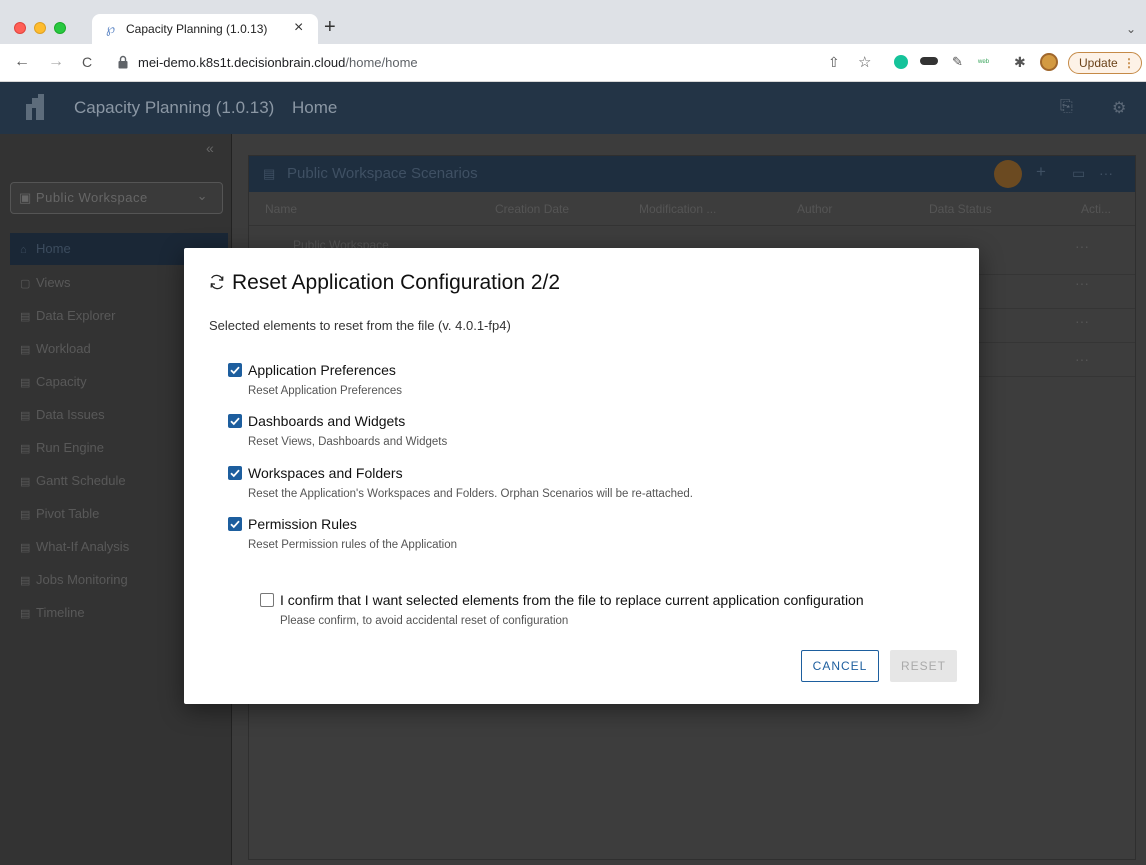 This screenshot has height=865, width=1146. I want to click on settings-gear-icon: ⚙, so click(1119, 108).